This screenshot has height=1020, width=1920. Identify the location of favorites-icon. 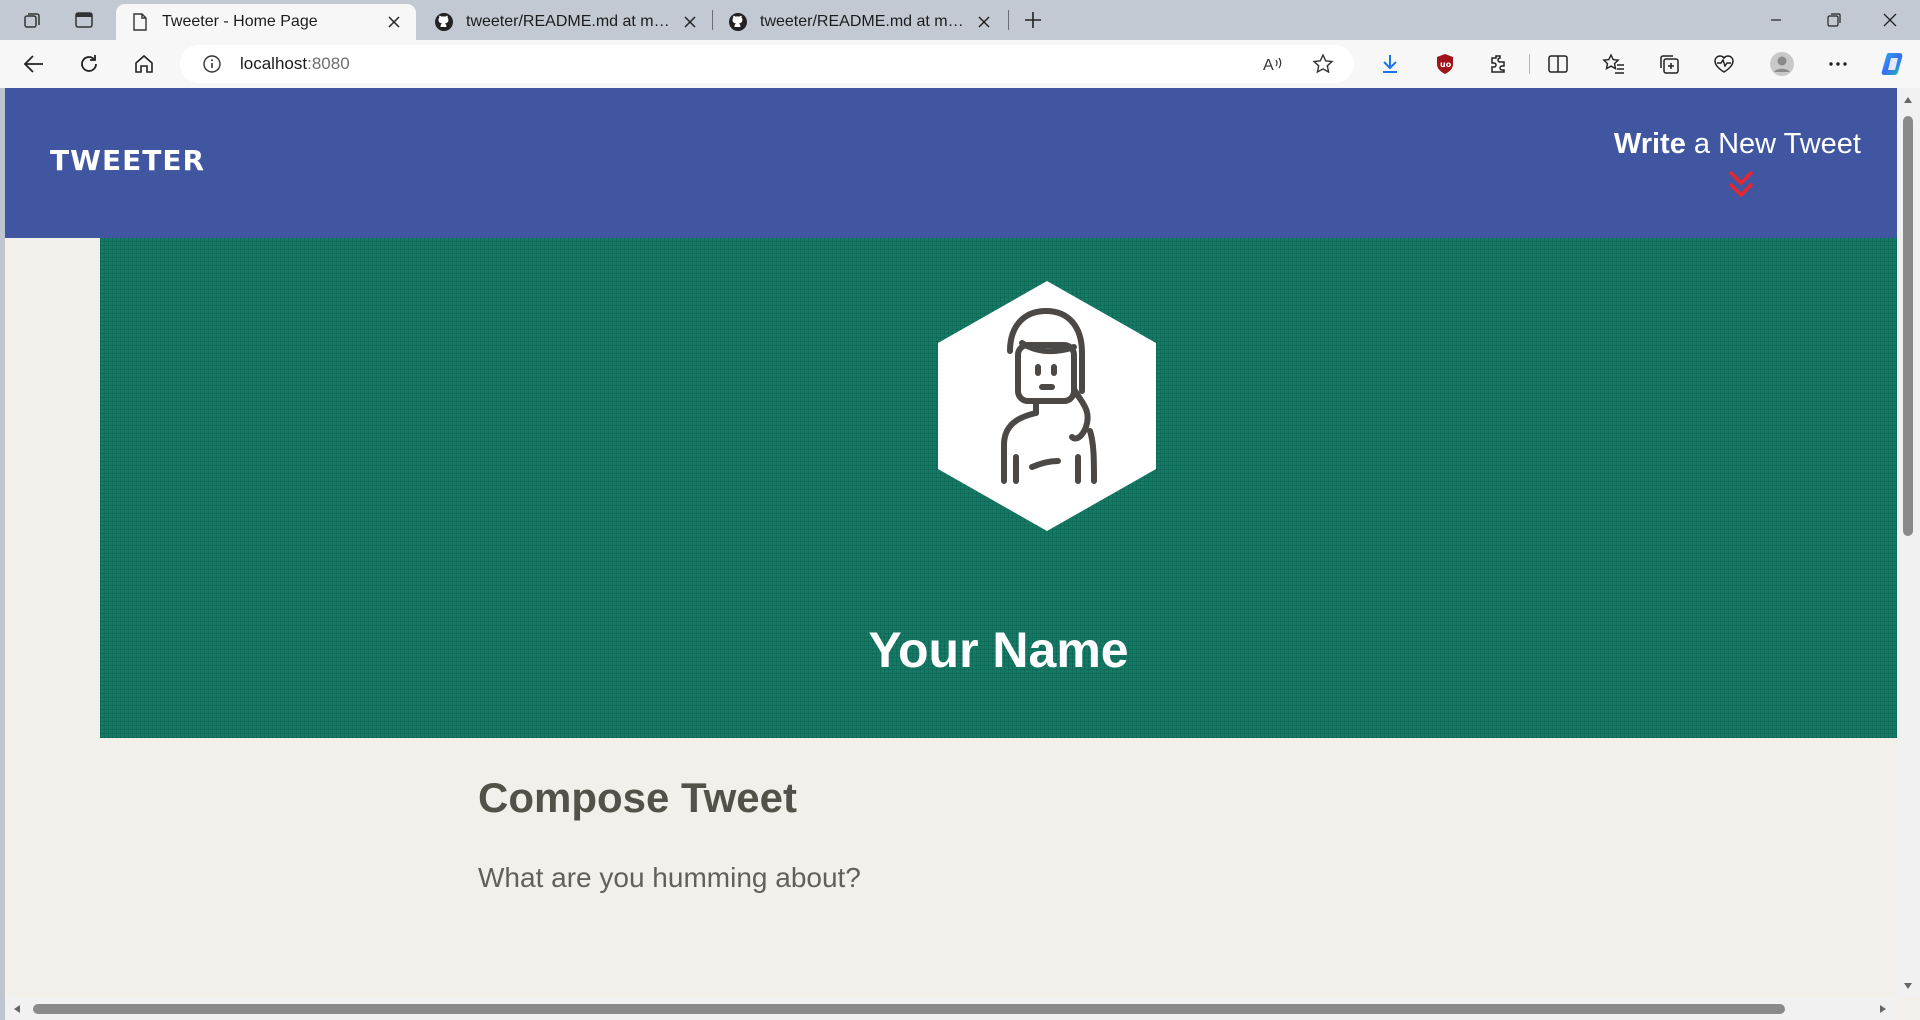
(1614, 64).